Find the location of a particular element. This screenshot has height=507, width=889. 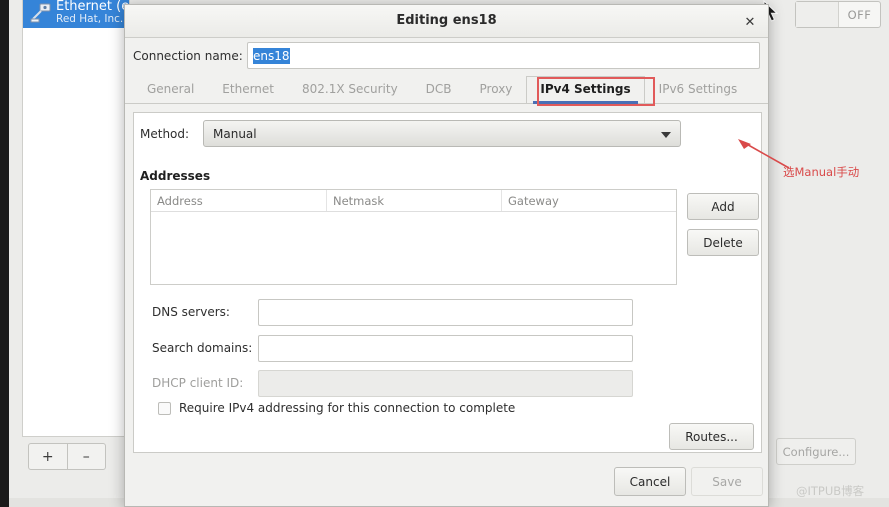

dialog-title: Editing ens18 is located at coordinates (446, 20).